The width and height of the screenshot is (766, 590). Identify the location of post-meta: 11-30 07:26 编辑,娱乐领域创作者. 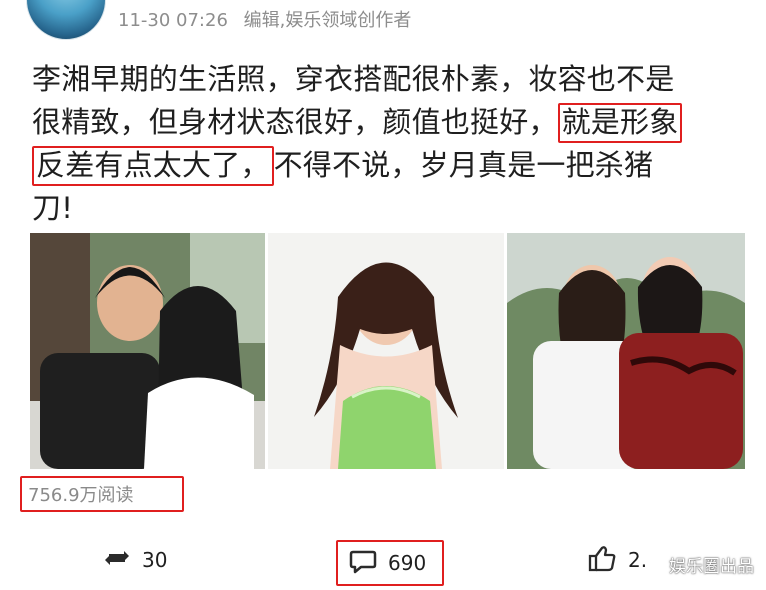
(269, 19).